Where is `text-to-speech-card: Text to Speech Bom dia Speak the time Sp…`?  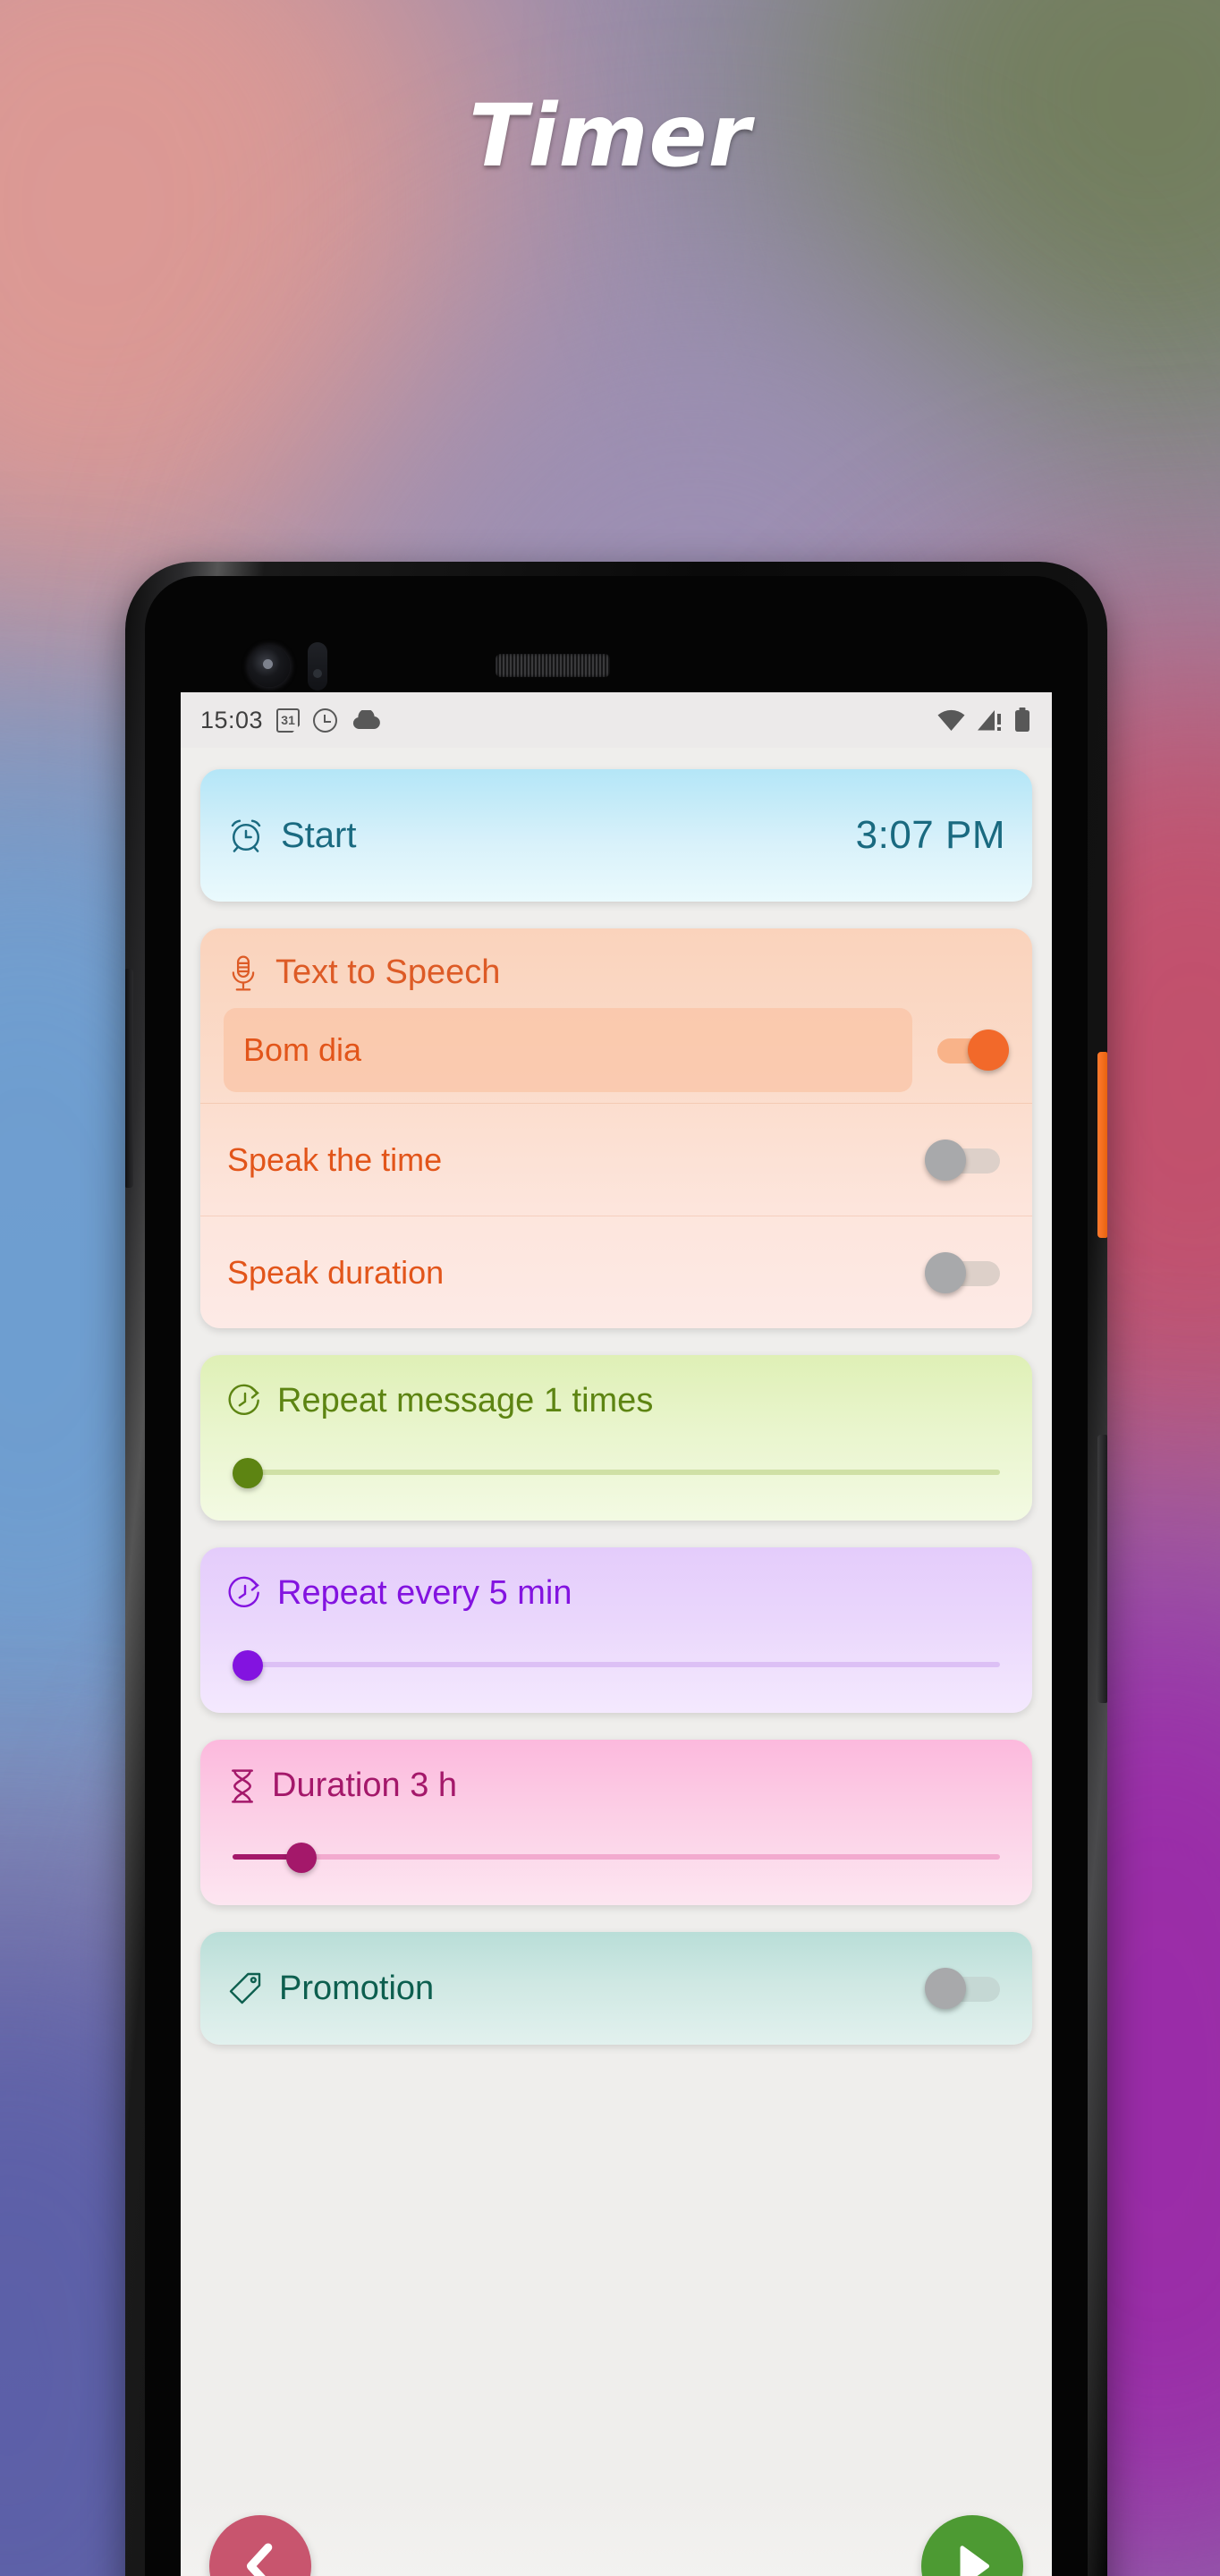 text-to-speech-card: Text to Speech Bom dia Speak the time Sp… is located at coordinates (616, 1128).